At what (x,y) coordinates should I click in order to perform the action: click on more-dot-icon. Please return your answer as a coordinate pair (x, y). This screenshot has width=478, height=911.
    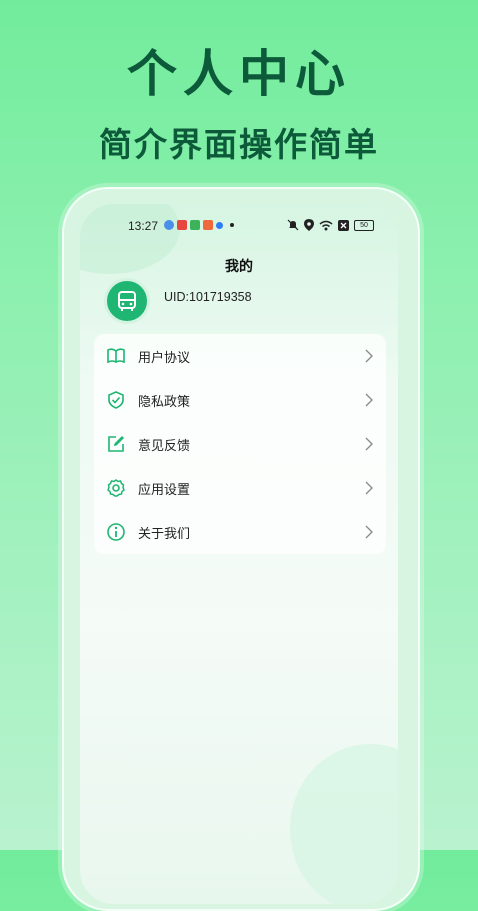
    Looking at the image, I should click on (232, 225).